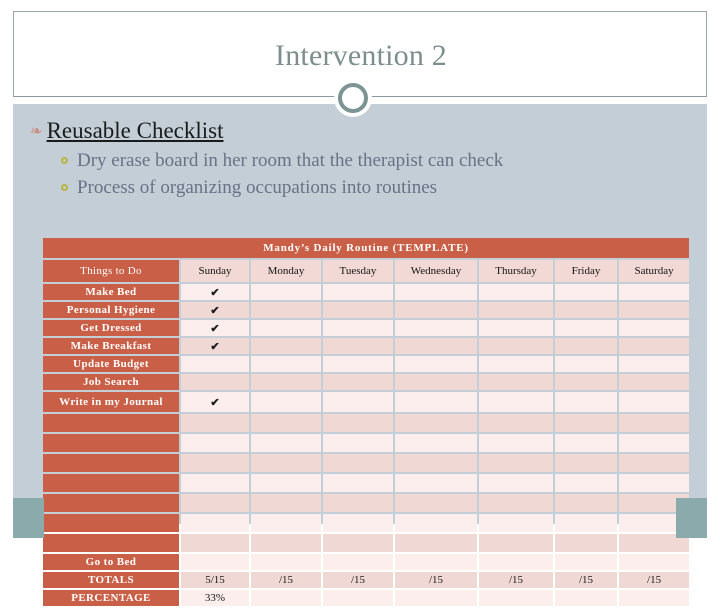  What do you see at coordinates (215, 598) in the screenshot?
I see `table-cell: 33%` at bounding box center [215, 598].